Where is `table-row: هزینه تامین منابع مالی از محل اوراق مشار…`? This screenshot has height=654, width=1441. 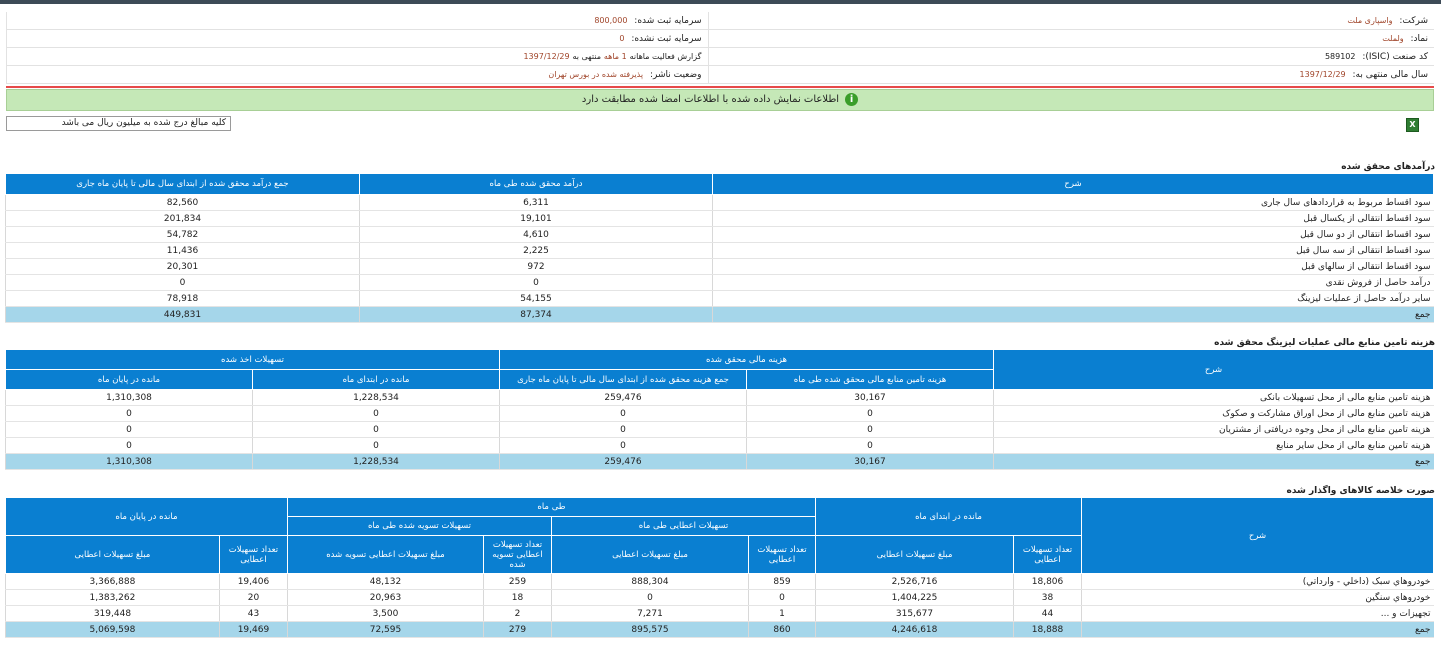 table-row: هزینه تامین منابع مالی از محل اوراق مشار… is located at coordinates (719, 413).